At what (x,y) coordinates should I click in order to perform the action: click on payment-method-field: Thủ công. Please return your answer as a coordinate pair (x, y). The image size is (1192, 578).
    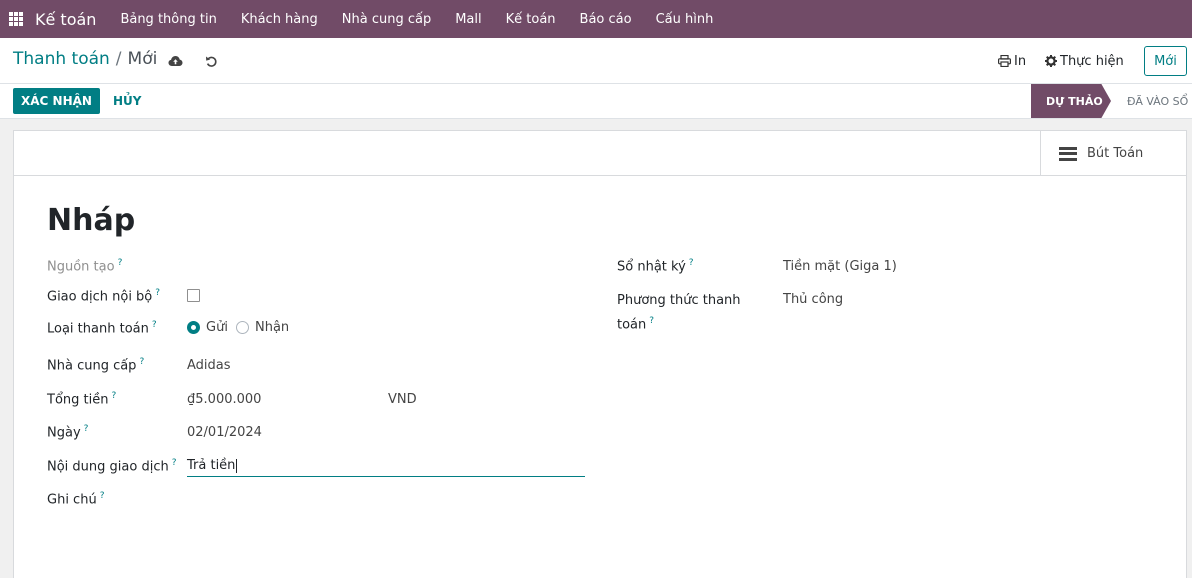
    Looking at the image, I should click on (813, 299).